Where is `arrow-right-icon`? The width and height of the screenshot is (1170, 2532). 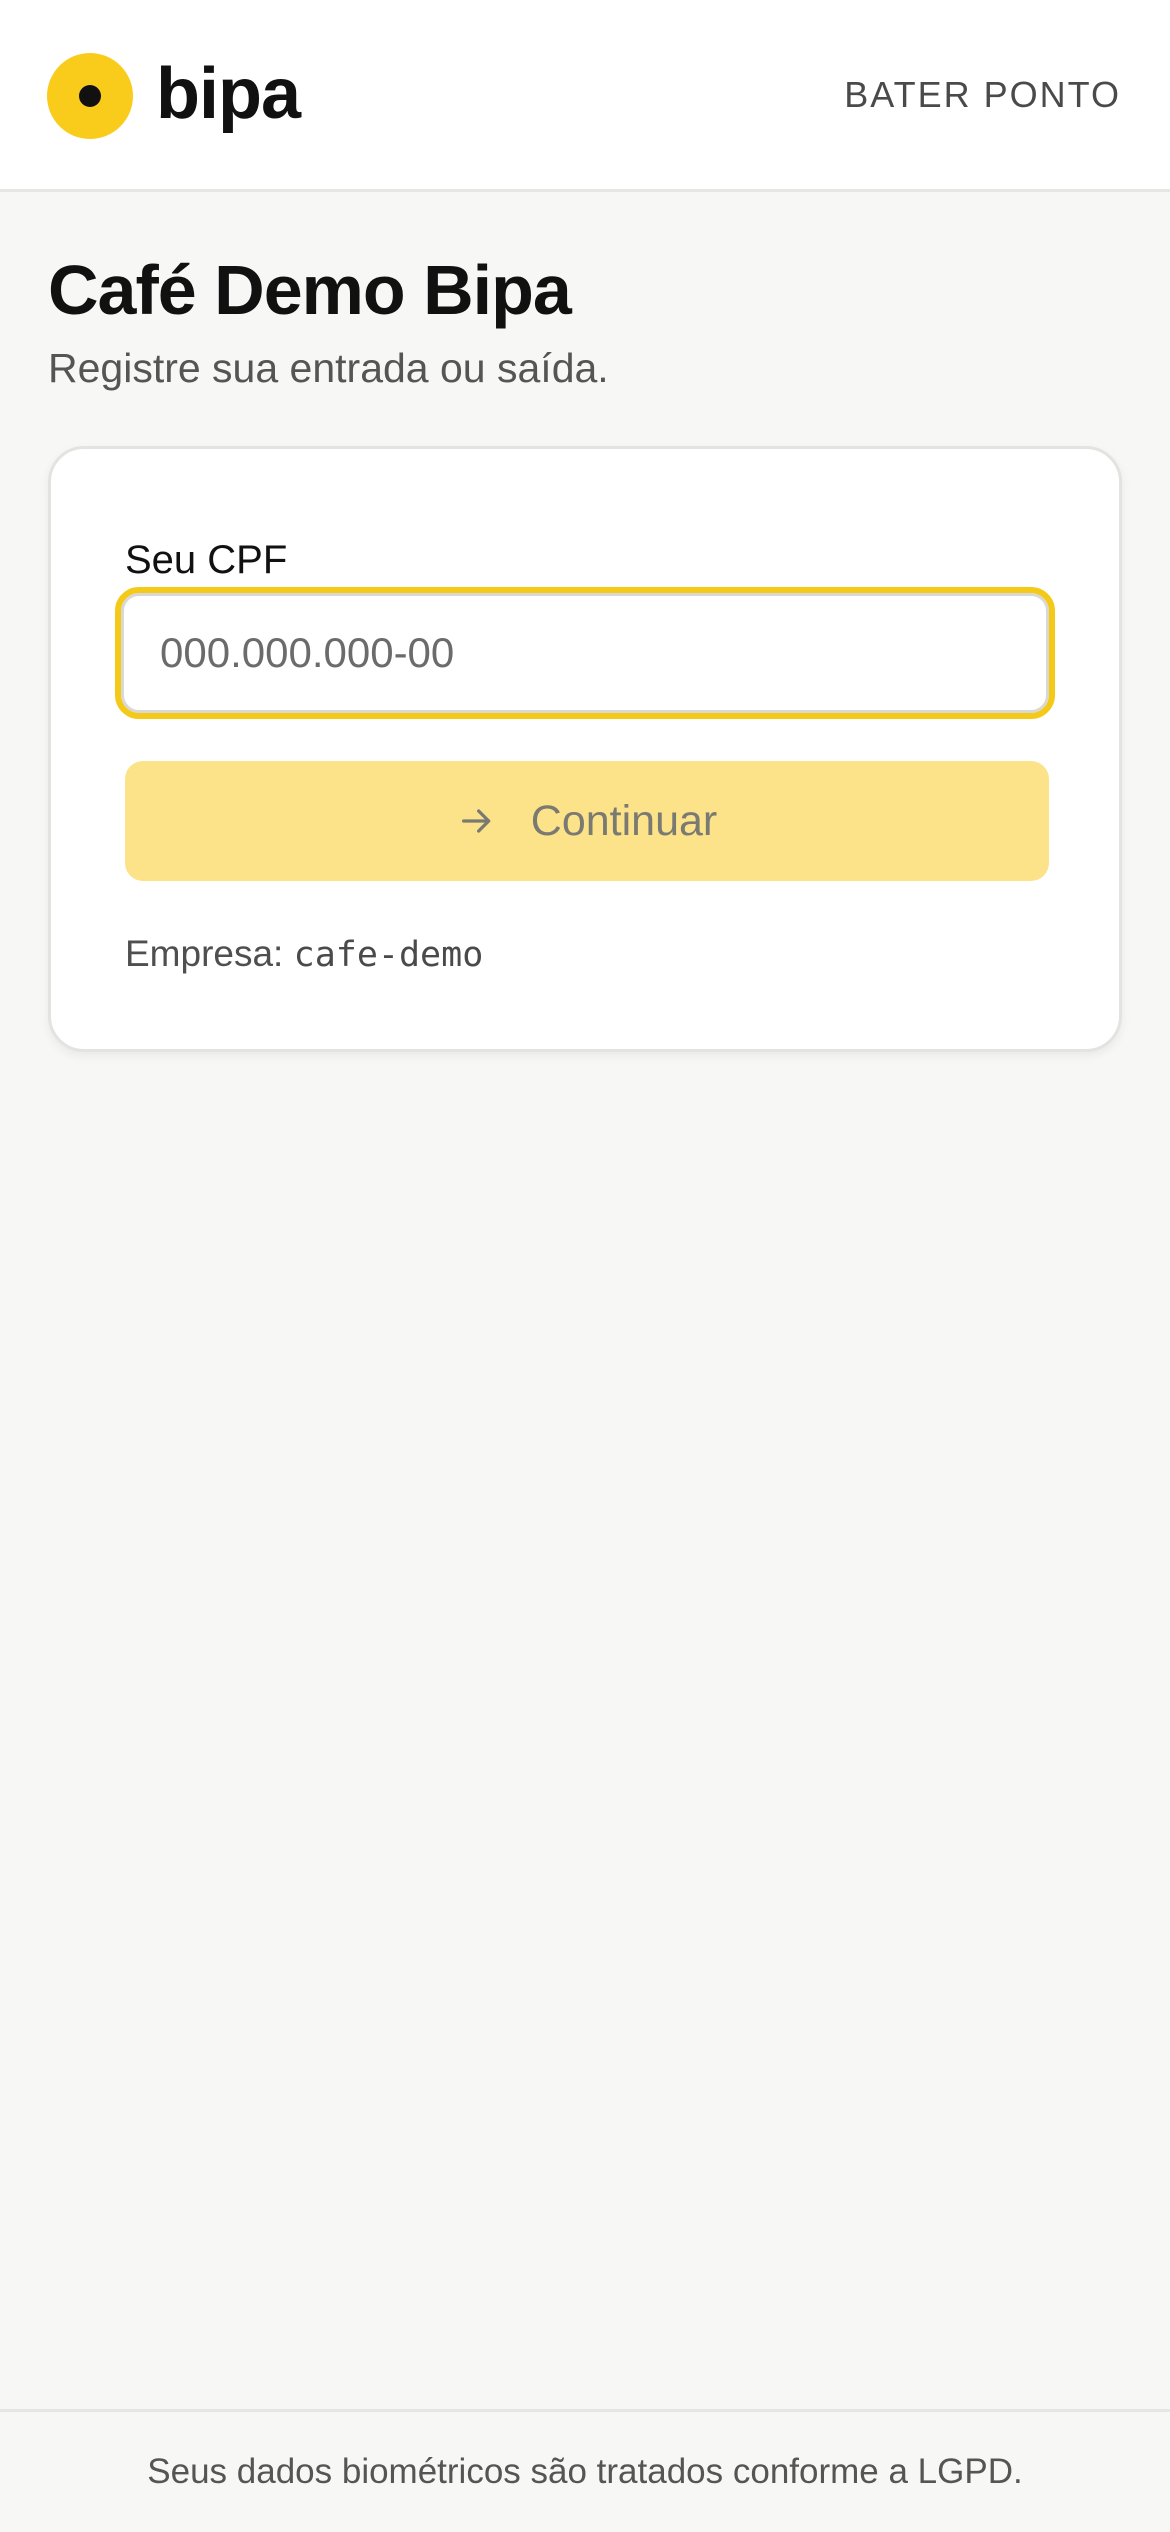 arrow-right-icon is located at coordinates (476, 821).